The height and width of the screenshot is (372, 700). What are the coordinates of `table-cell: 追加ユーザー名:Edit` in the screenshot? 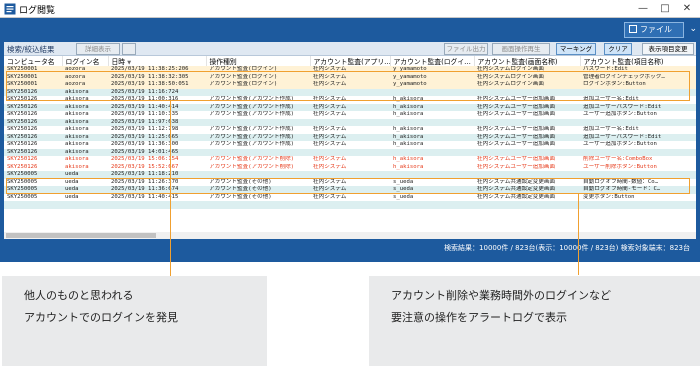 It's located at (611, 129).